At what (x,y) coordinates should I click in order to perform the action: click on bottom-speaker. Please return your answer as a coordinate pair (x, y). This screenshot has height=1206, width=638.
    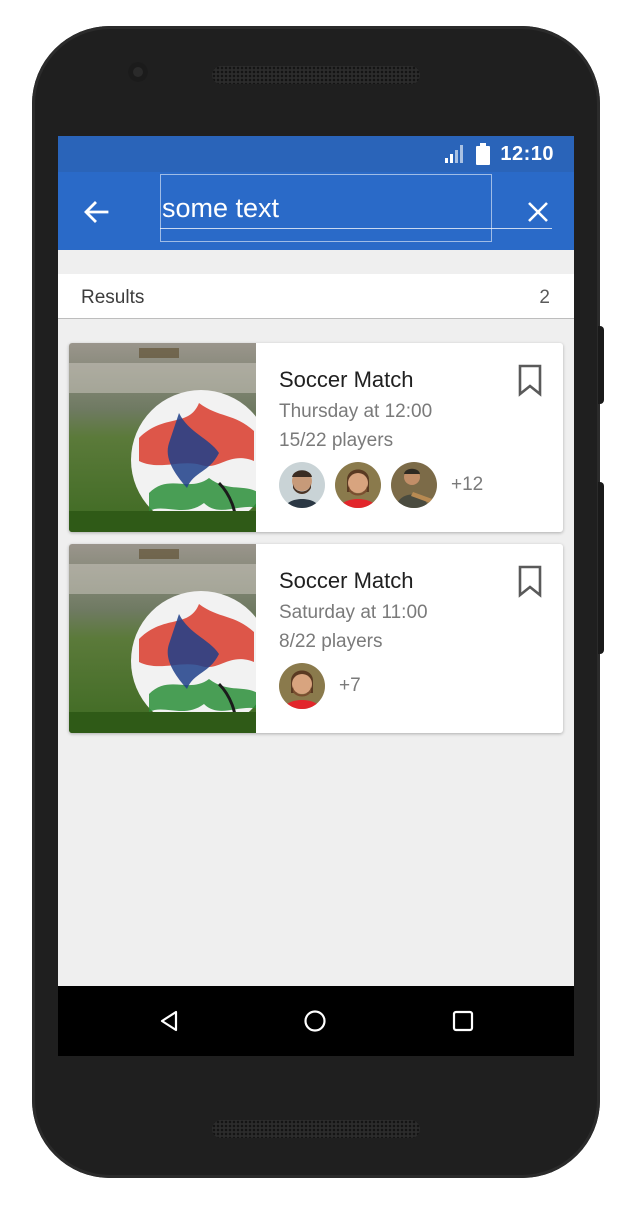
    Looking at the image, I should click on (316, 1129).